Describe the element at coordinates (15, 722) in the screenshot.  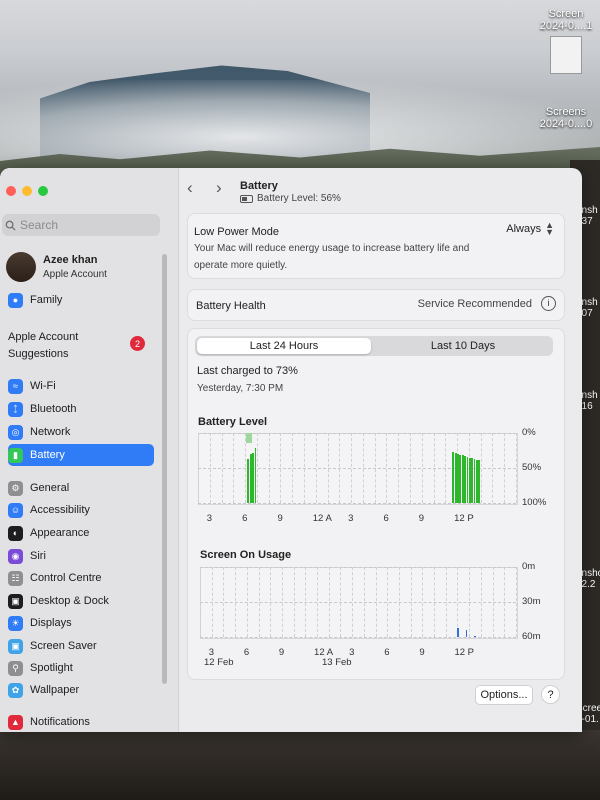
I see `notifications-icon: ▲` at that location.